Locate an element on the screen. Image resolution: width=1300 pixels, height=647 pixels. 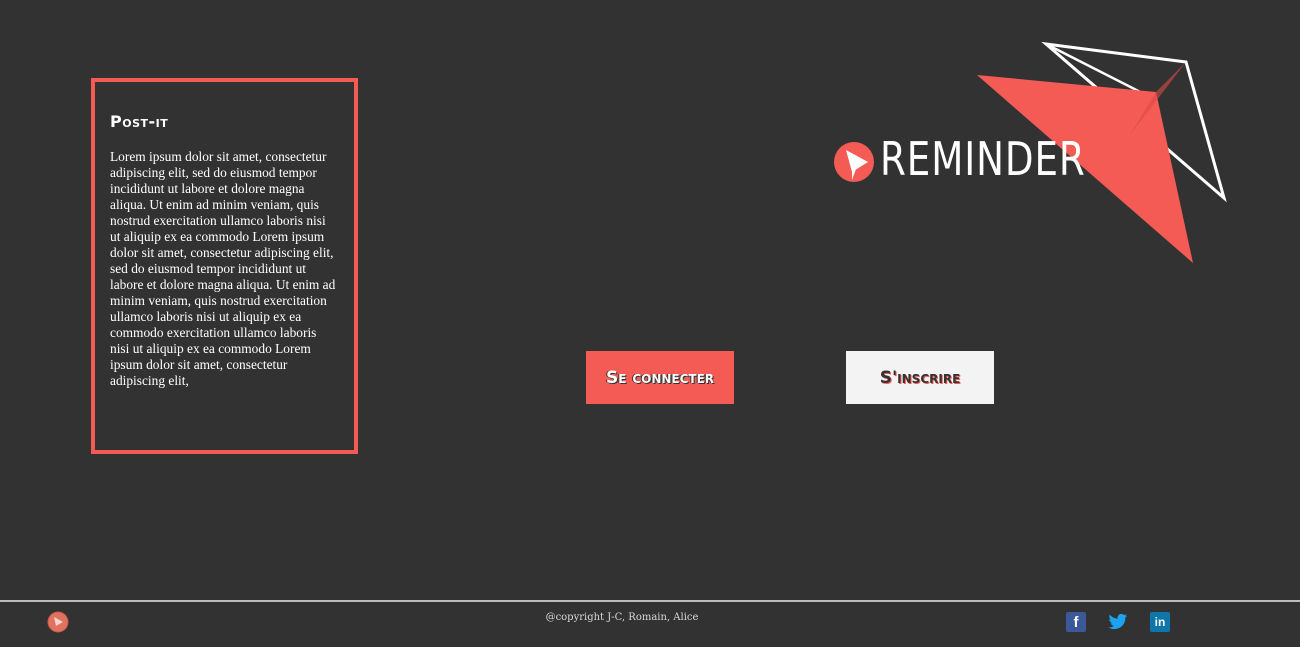
login-button: Se connecter is located at coordinates (660, 377).